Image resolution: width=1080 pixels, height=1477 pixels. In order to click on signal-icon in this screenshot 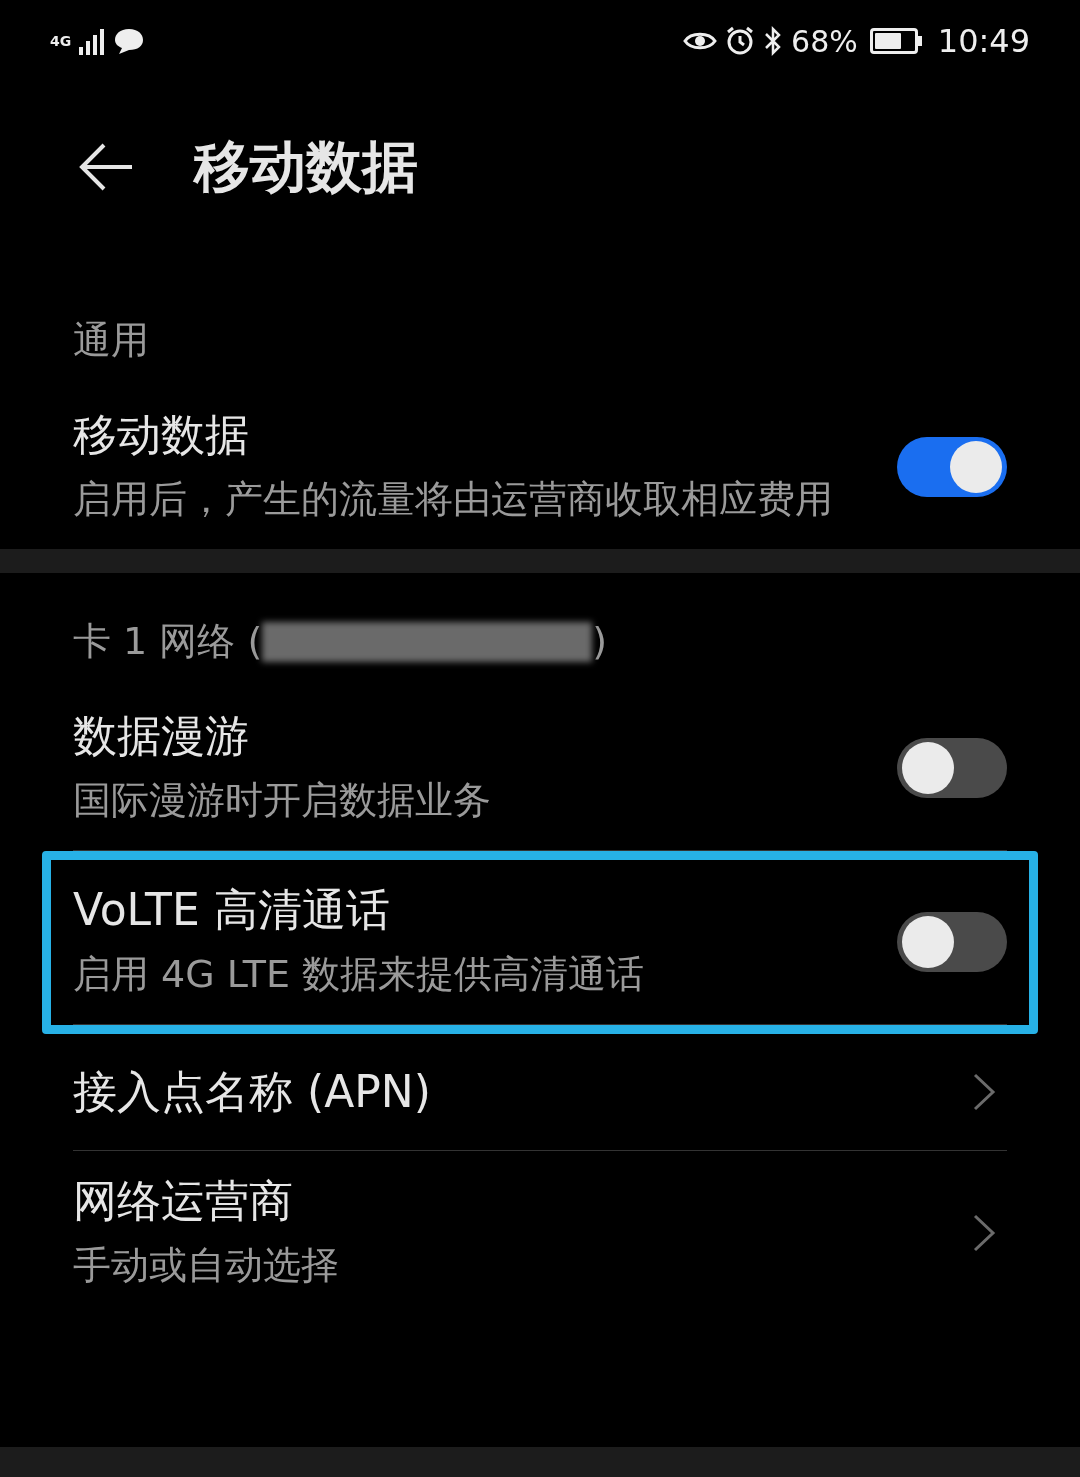, I will do `click(92, 41)`.